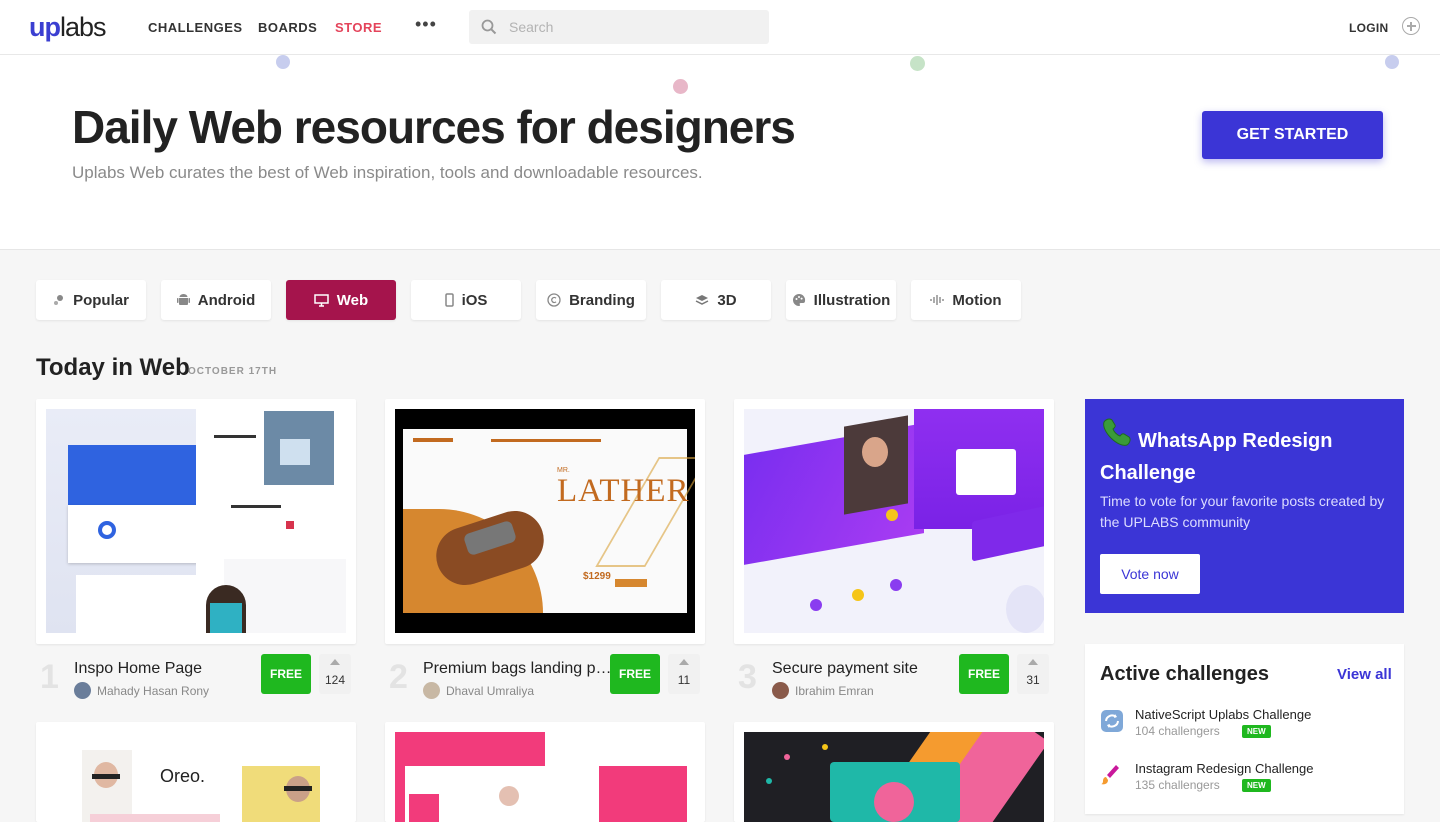 Image resolution: width=1440 pixels, height=822 pixels. I want to click on nav-challenges: CHALLENGES, so click(195, 27).